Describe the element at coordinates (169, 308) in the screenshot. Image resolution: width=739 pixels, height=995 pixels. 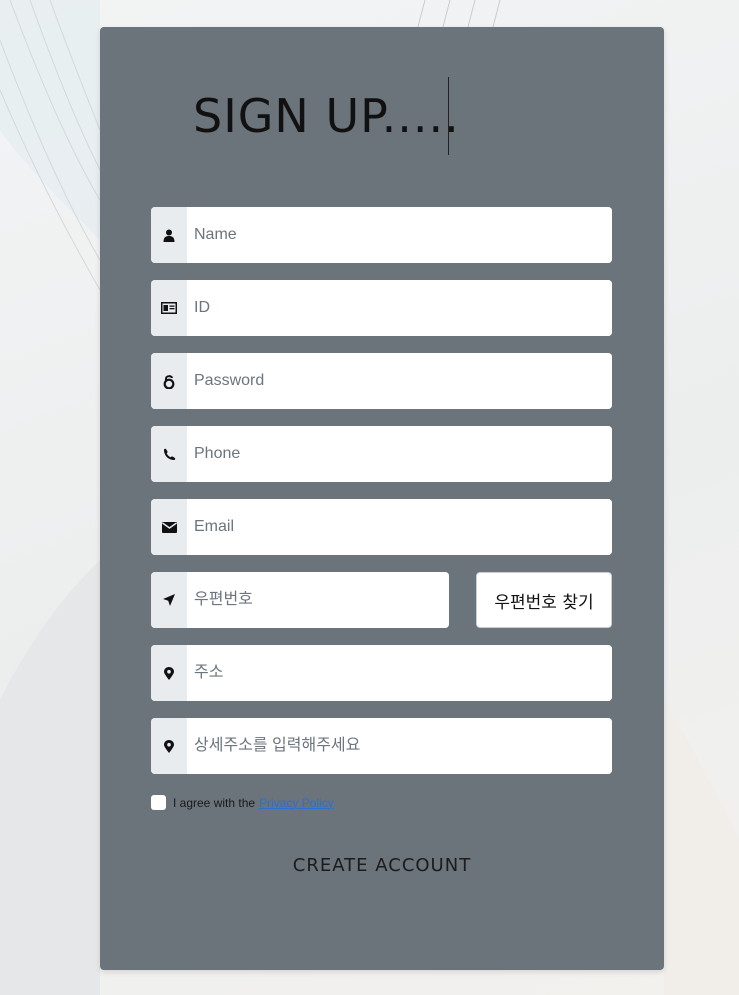
I see `id-card-icon` at that location.